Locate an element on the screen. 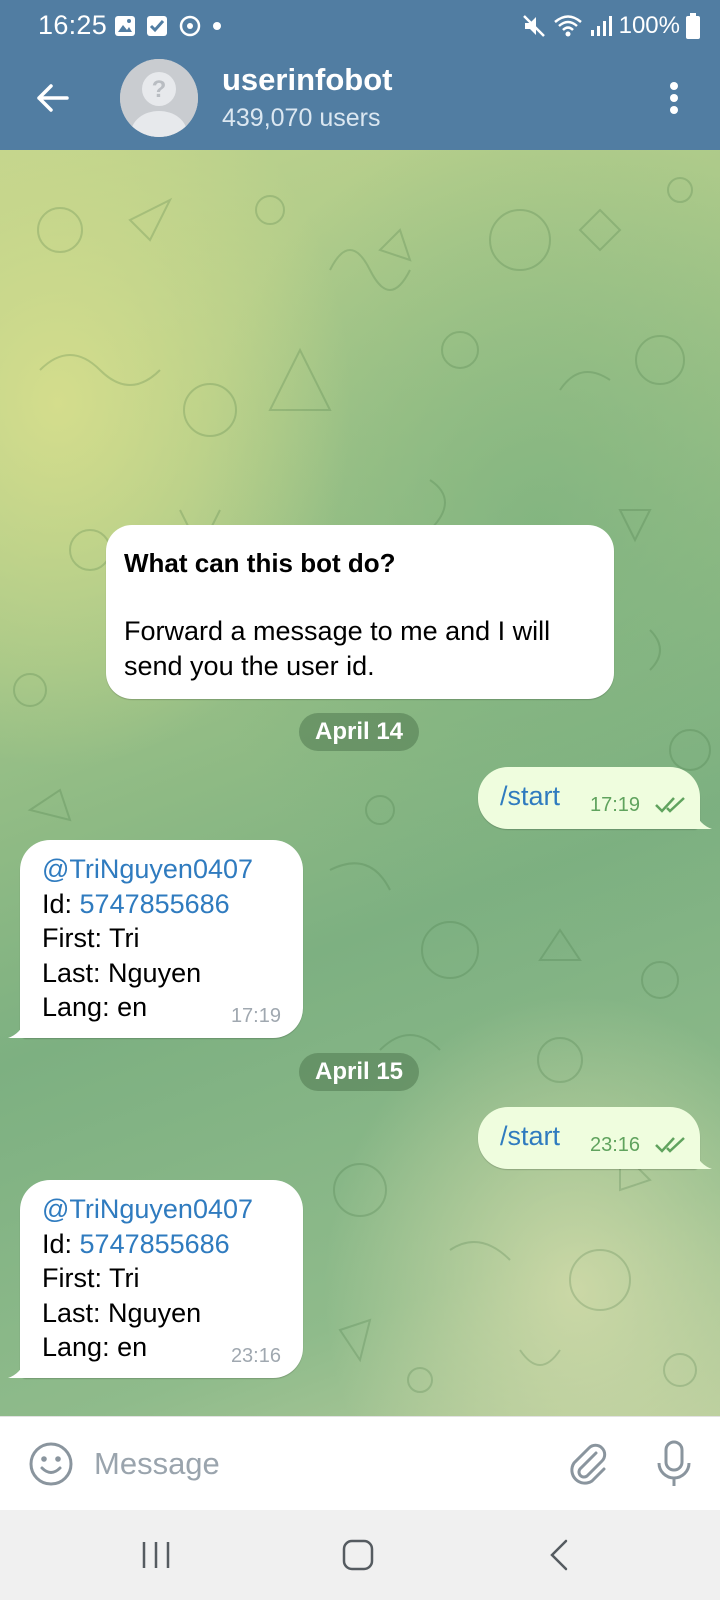 This screenshot has width=720, height=1600. chat-subtitle: 439,070 users is located at coordinates (301, 118).